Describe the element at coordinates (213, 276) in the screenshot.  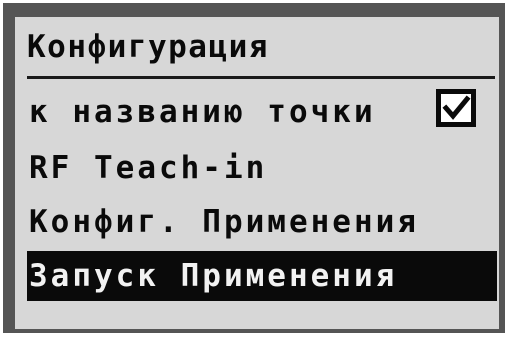
I see `menu-item-label: Запуск Применения` at that location.